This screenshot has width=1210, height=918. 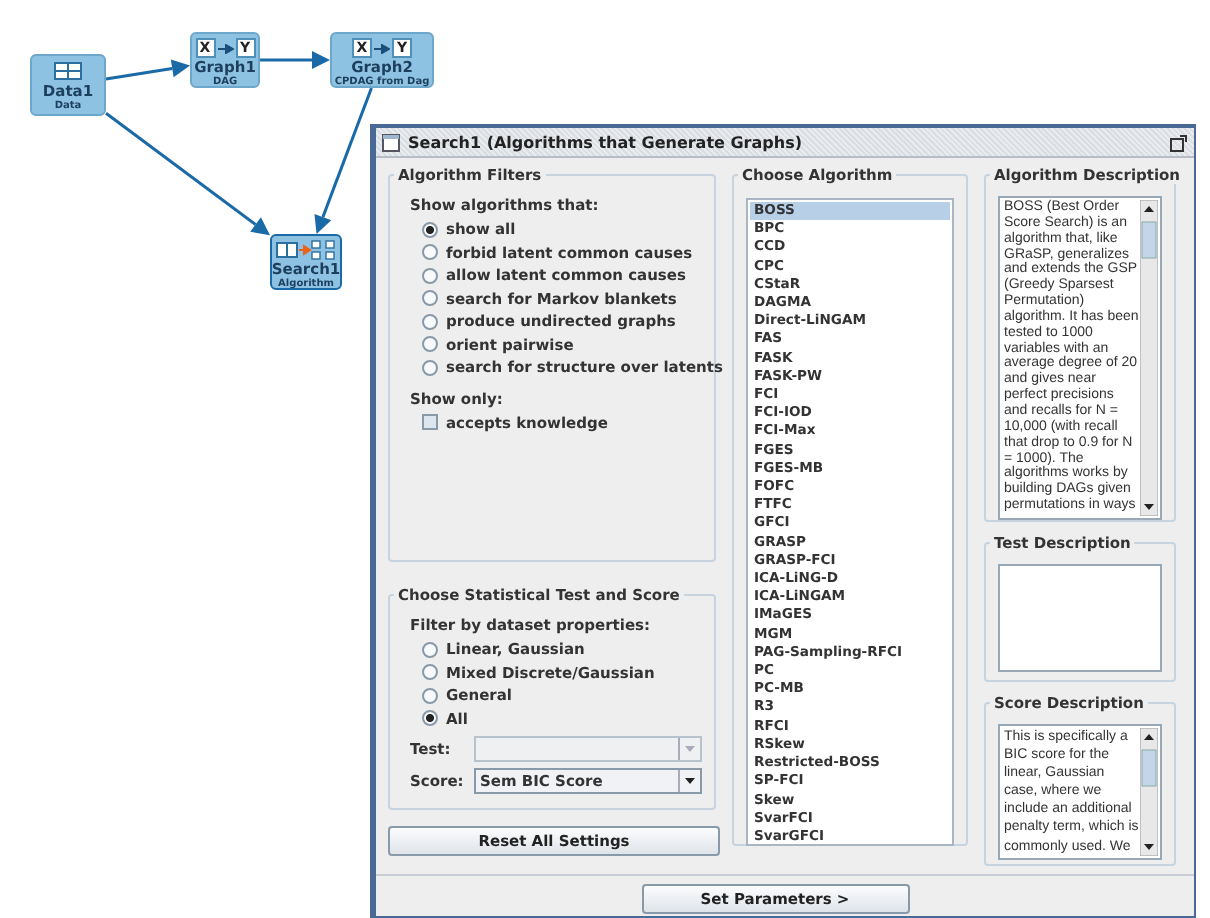 I want to click on checkbox, so click(x=430, y=422).